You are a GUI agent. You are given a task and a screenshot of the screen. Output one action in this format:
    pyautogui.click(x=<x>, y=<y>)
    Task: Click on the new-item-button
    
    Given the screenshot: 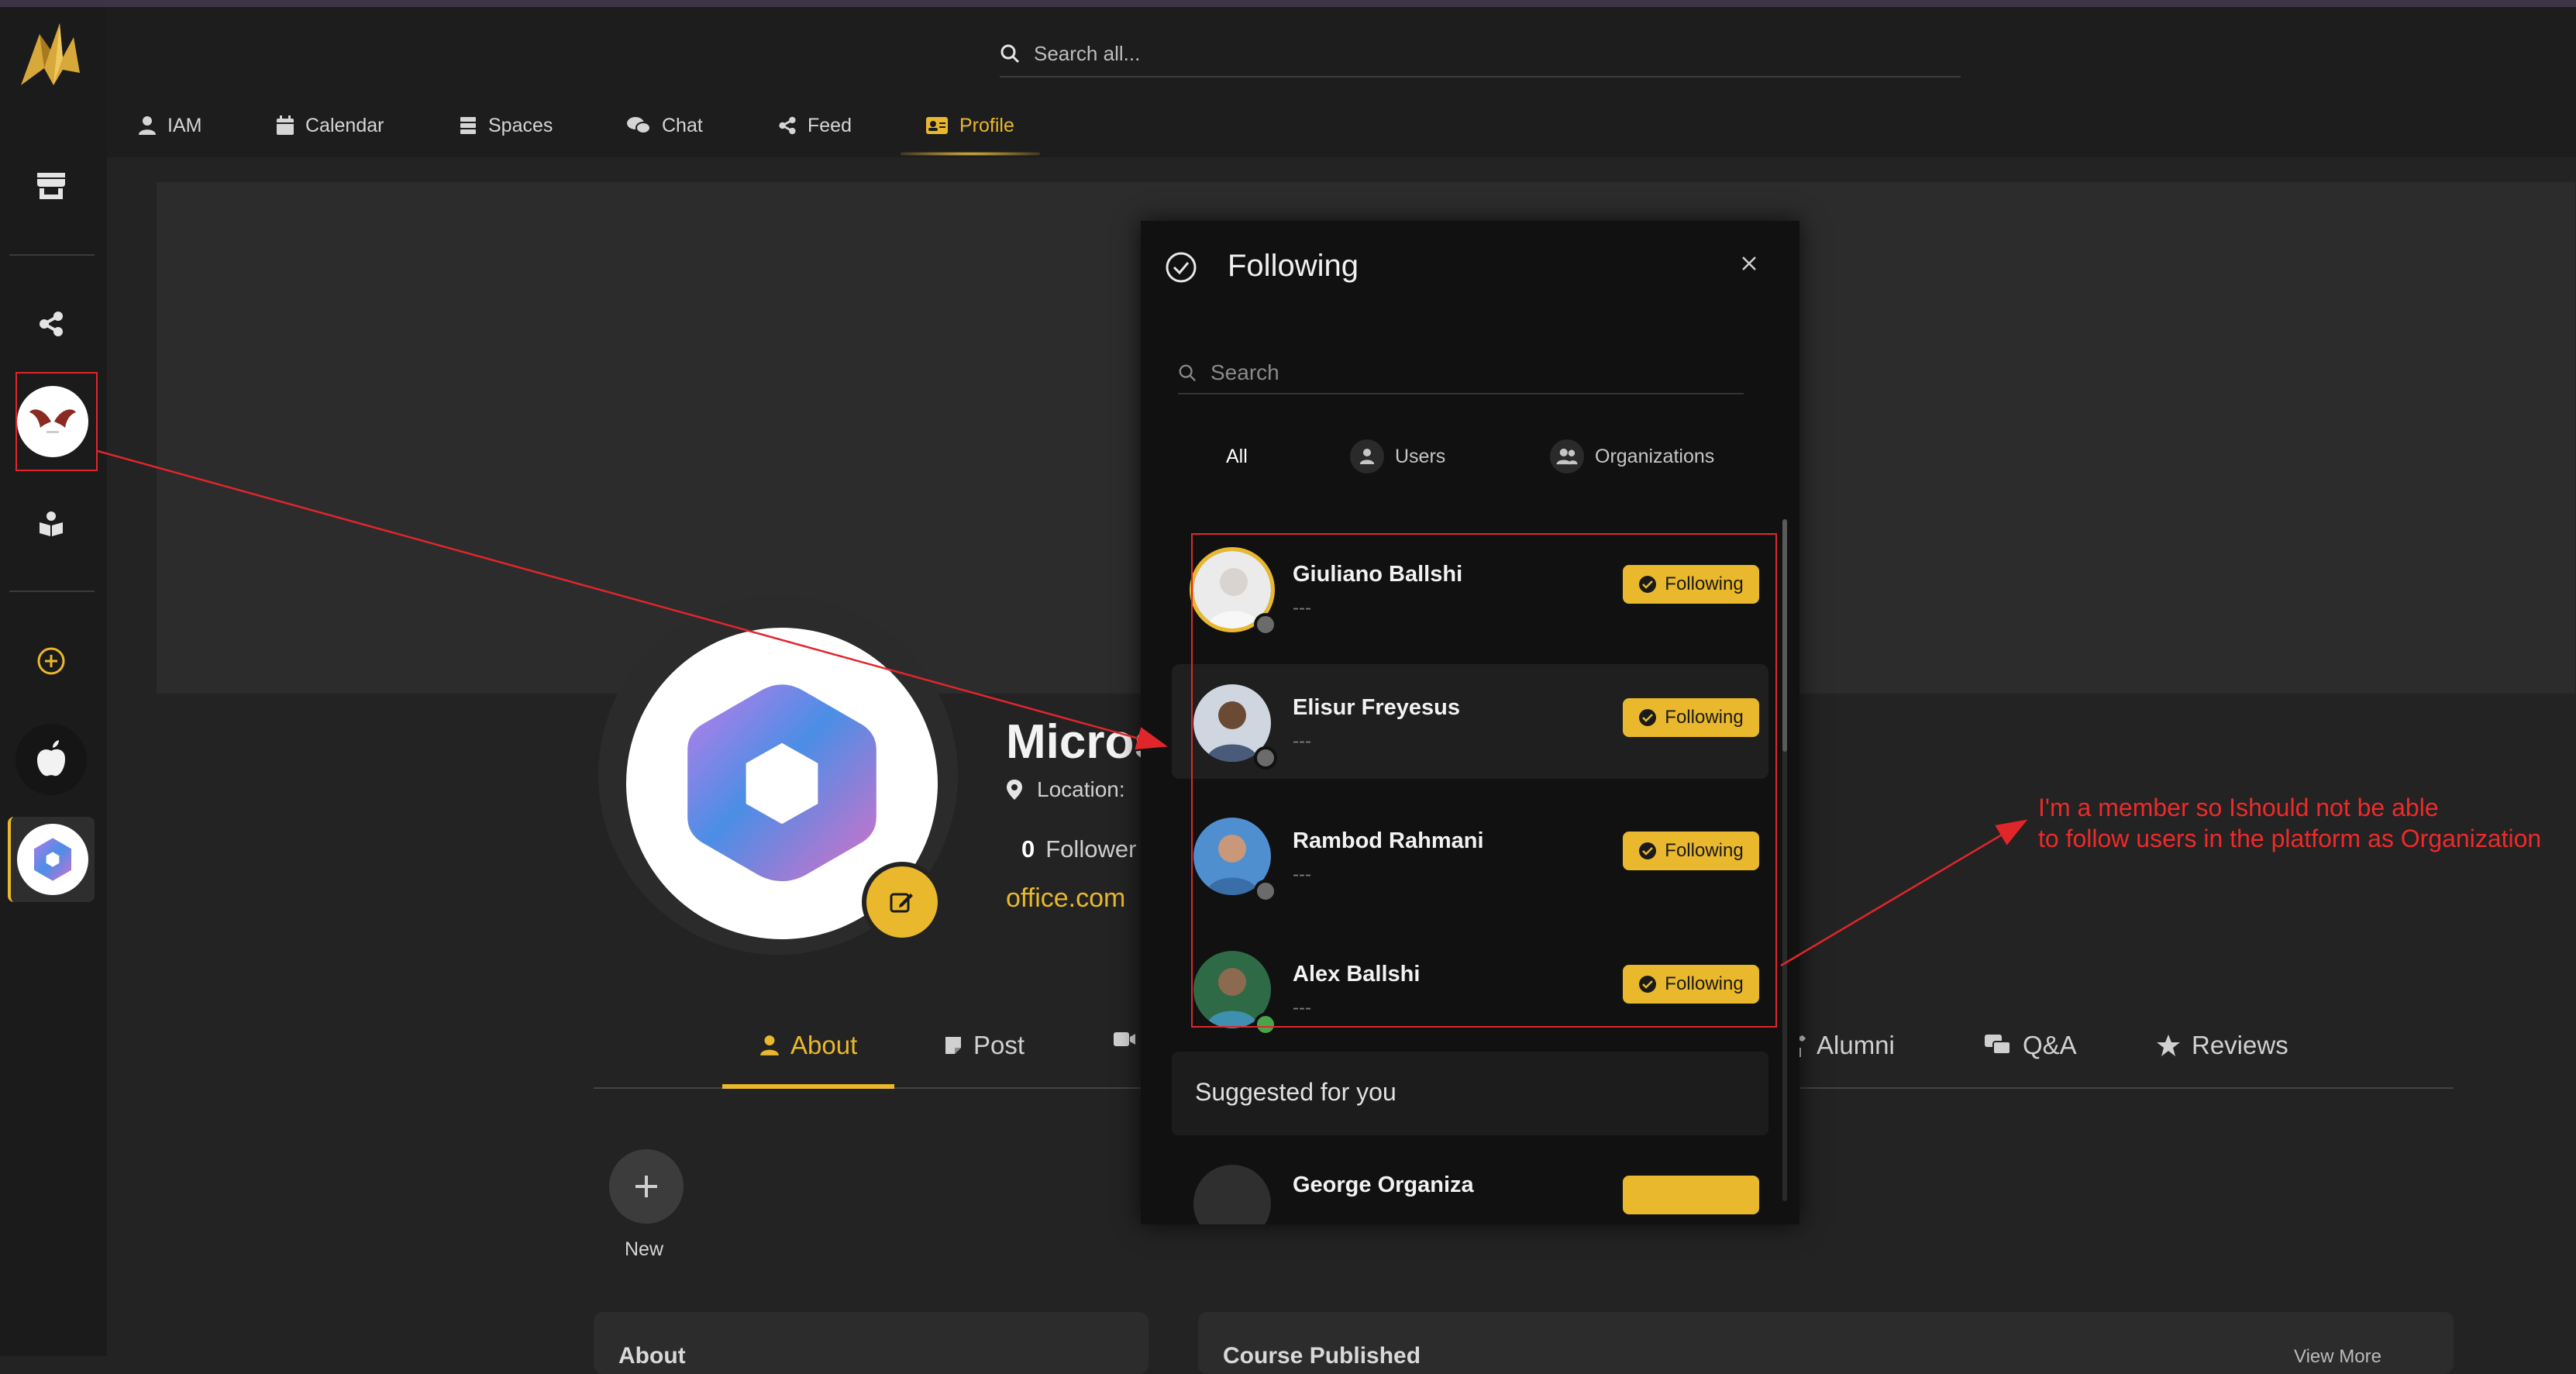 What is the action you would take?
    pyautogui.click(x=646, y=1186)
    